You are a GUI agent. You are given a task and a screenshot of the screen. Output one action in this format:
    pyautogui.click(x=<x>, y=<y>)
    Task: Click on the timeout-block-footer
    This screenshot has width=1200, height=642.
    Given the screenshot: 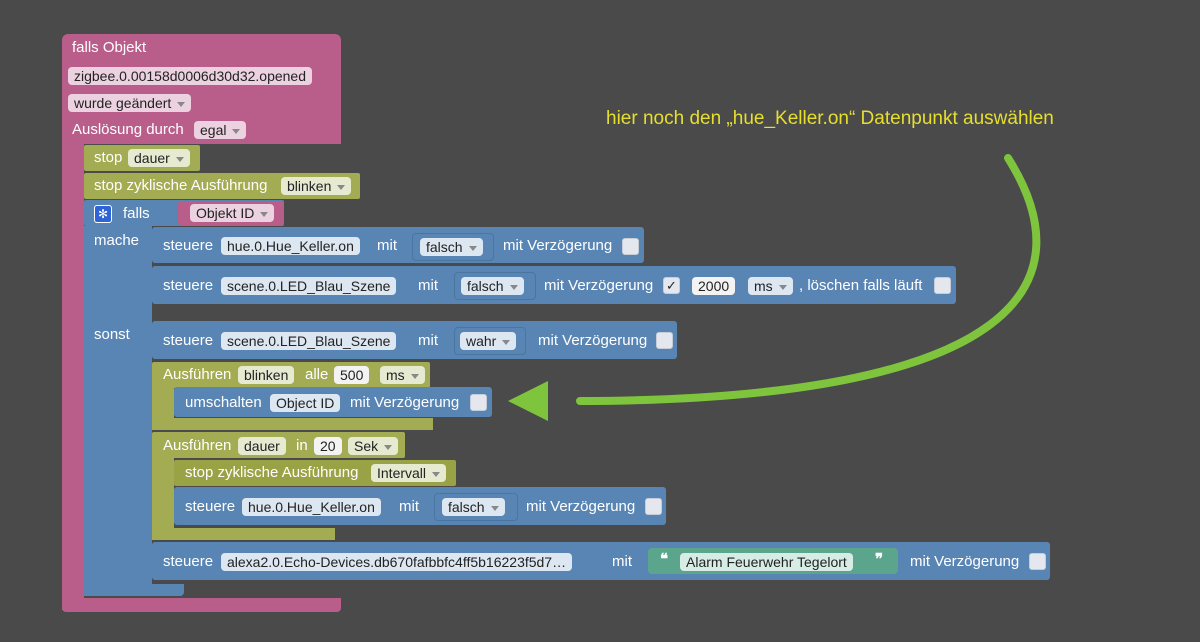 What is the action you would take?
    pyautogui.click(x=243, y=534)
    